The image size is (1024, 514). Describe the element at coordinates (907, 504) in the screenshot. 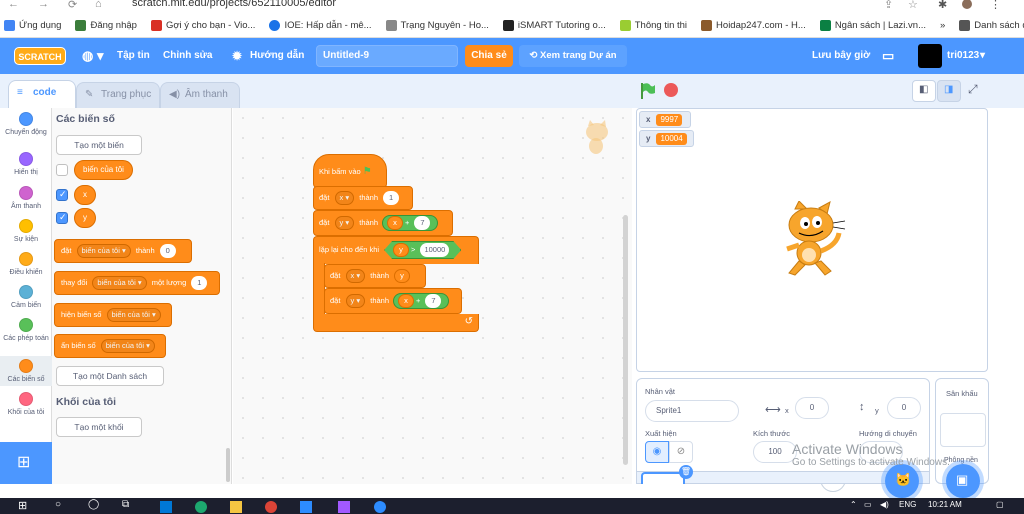

I see `language-indicator: ENG` at that location.